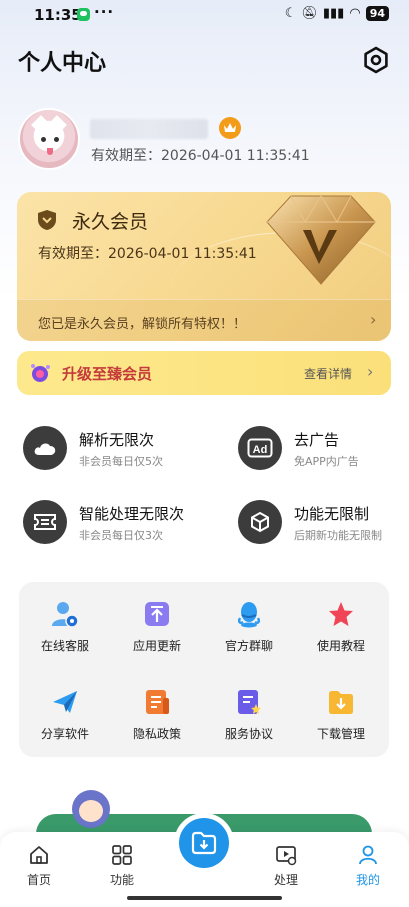 This screenshot has height=907, width=409. I want to click on dnd-moon-icon: ☾, so click(290, 13).